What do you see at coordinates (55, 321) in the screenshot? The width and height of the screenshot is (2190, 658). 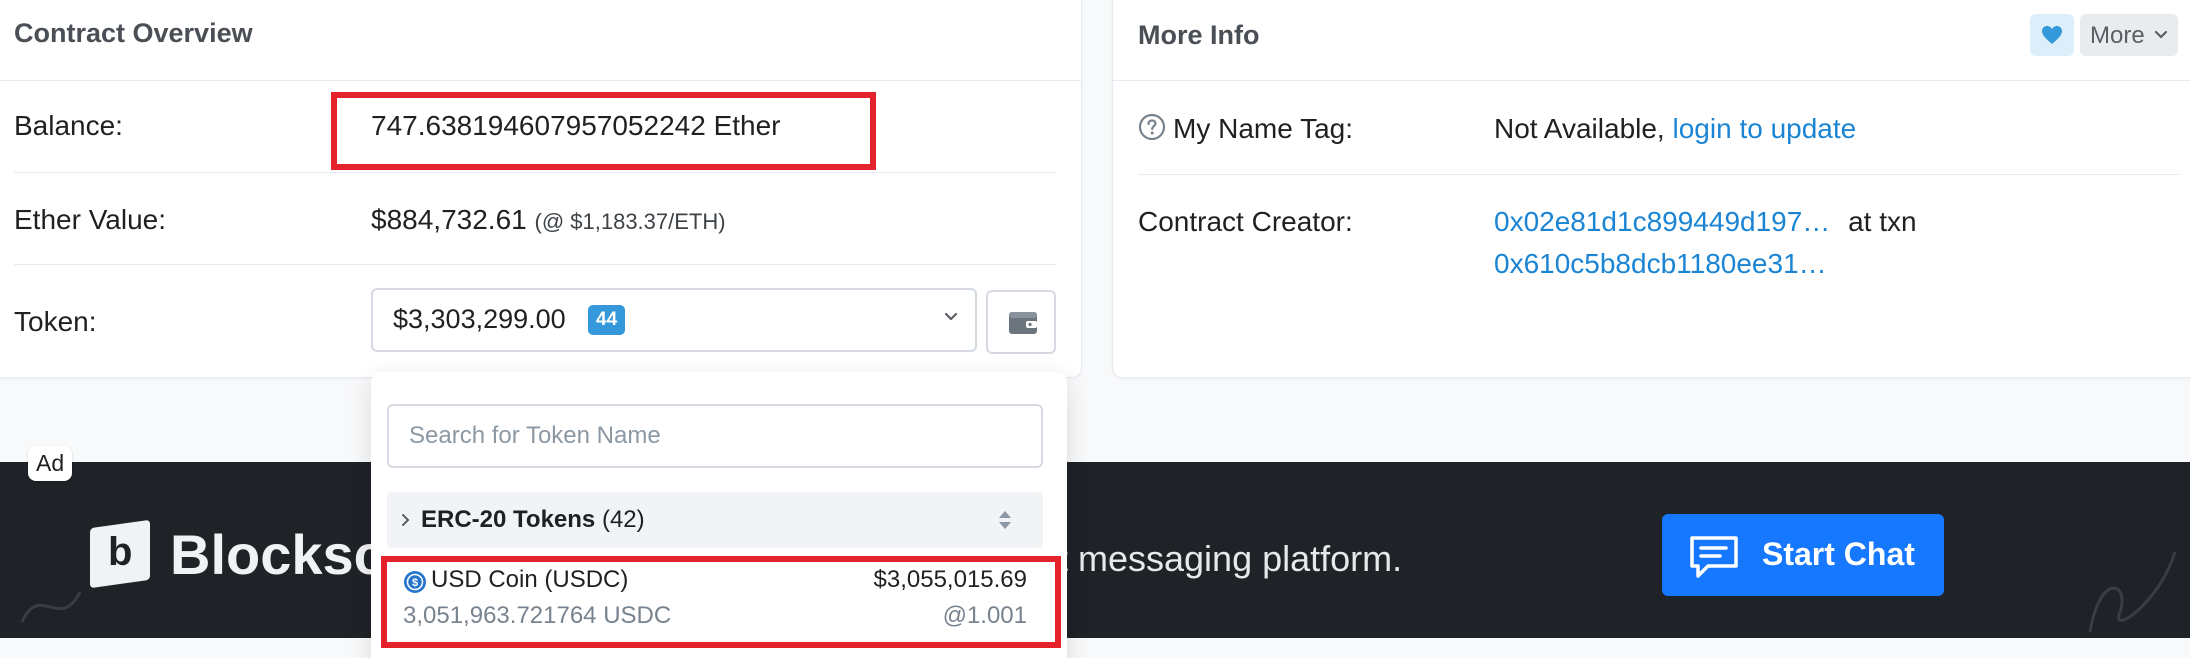 I see `token-label: Token:` at bounding box center [55, 321].